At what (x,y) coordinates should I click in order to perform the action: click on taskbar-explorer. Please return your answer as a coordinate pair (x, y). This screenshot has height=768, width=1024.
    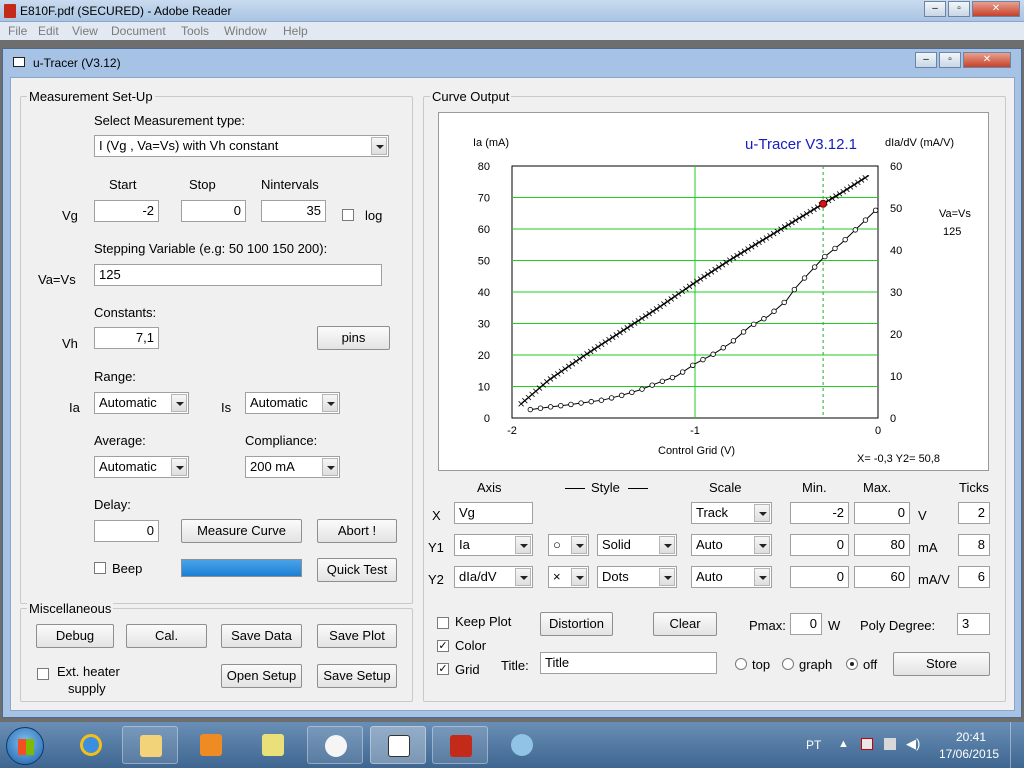
    Looking at the image, I should click on (150, 745).